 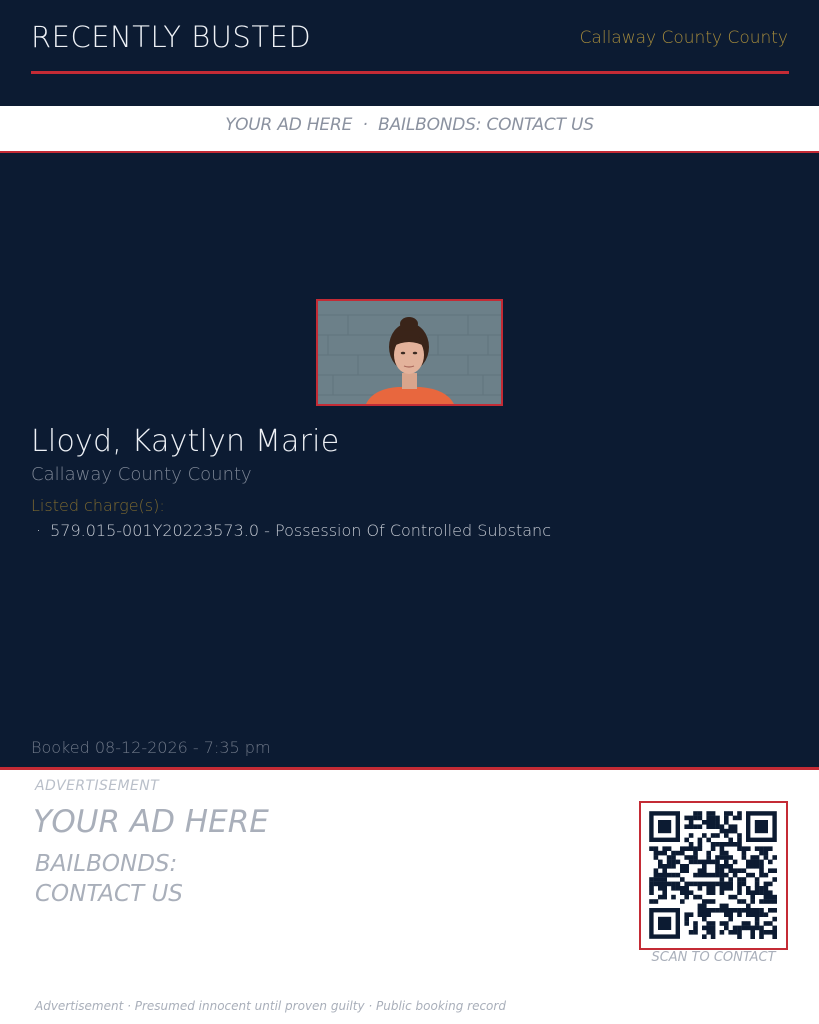 What do you see at coordinates (141, 474) in the screenshot?
I see `person-county: Callaway County County` at bounding box center [141, 474].